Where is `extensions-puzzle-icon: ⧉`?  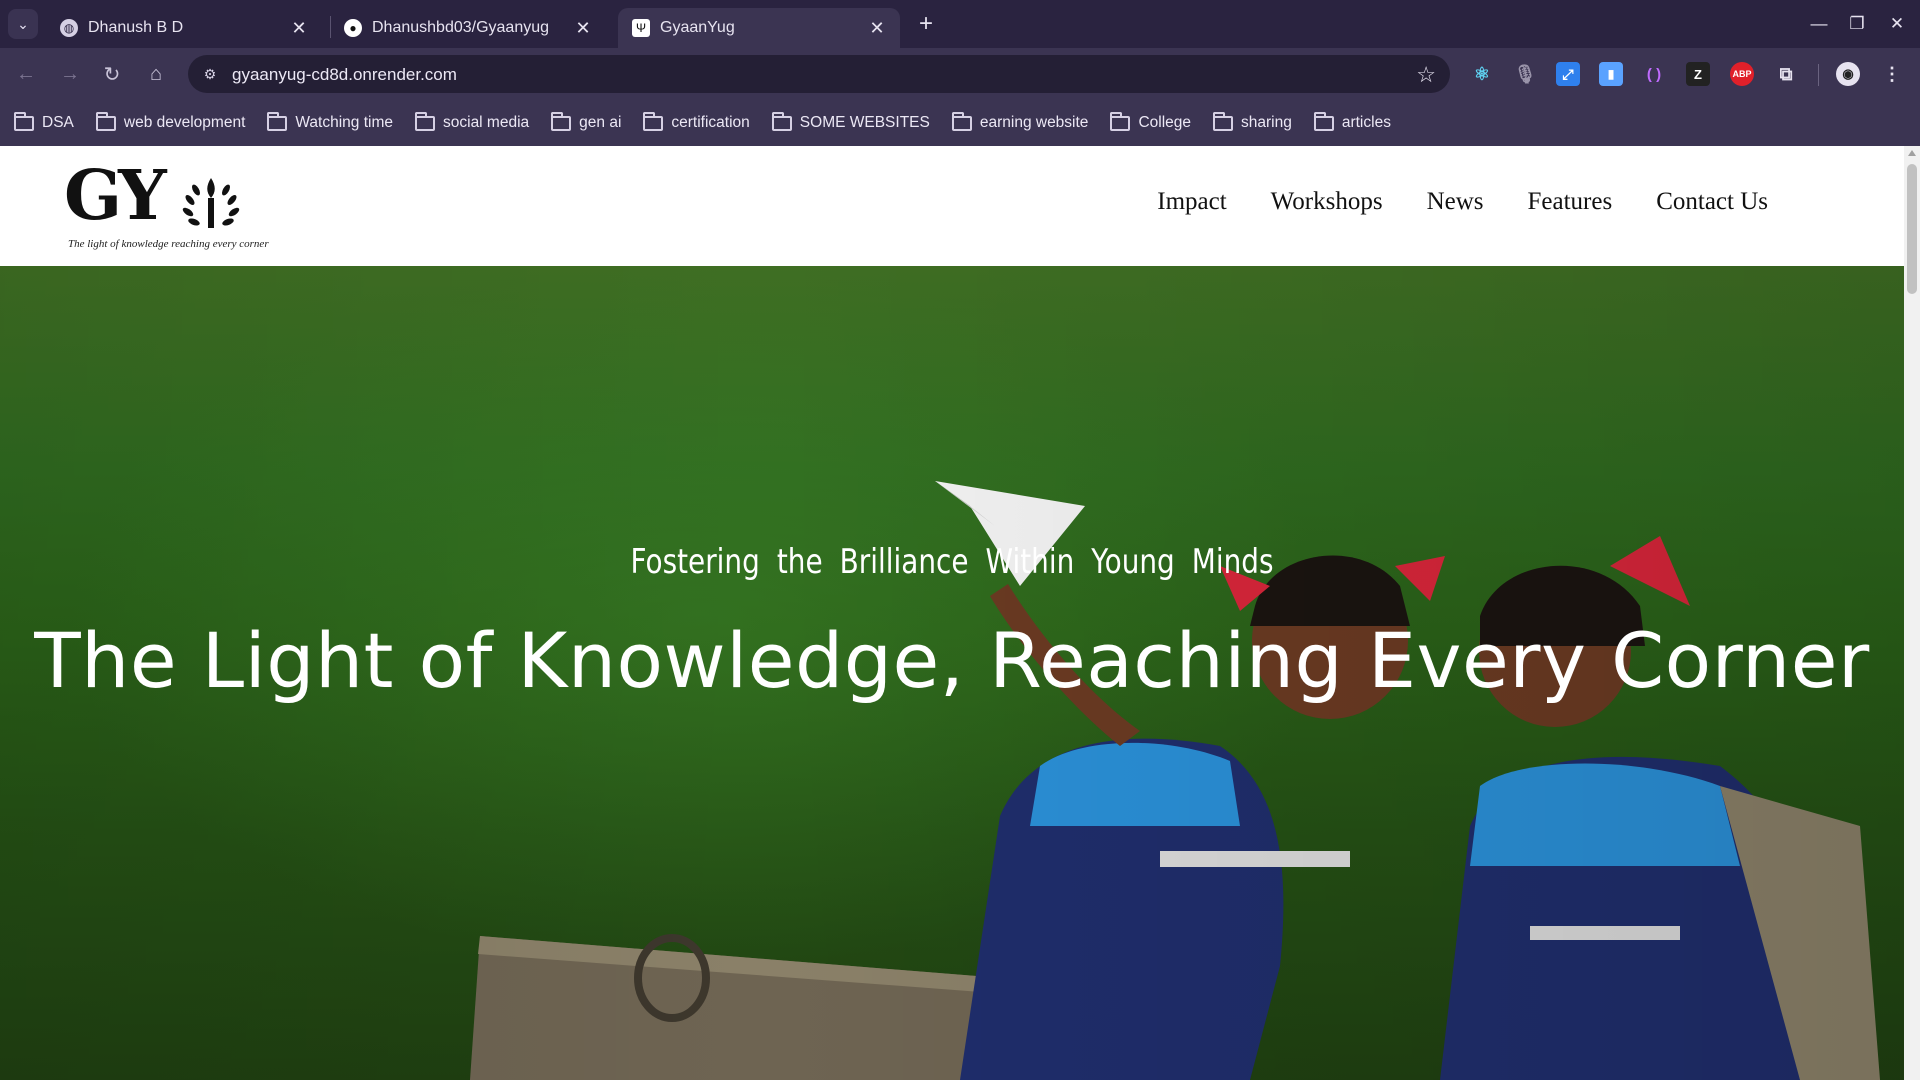 extensions-puzzle-icon: ⧉ is located at coordinates (1786, 74).